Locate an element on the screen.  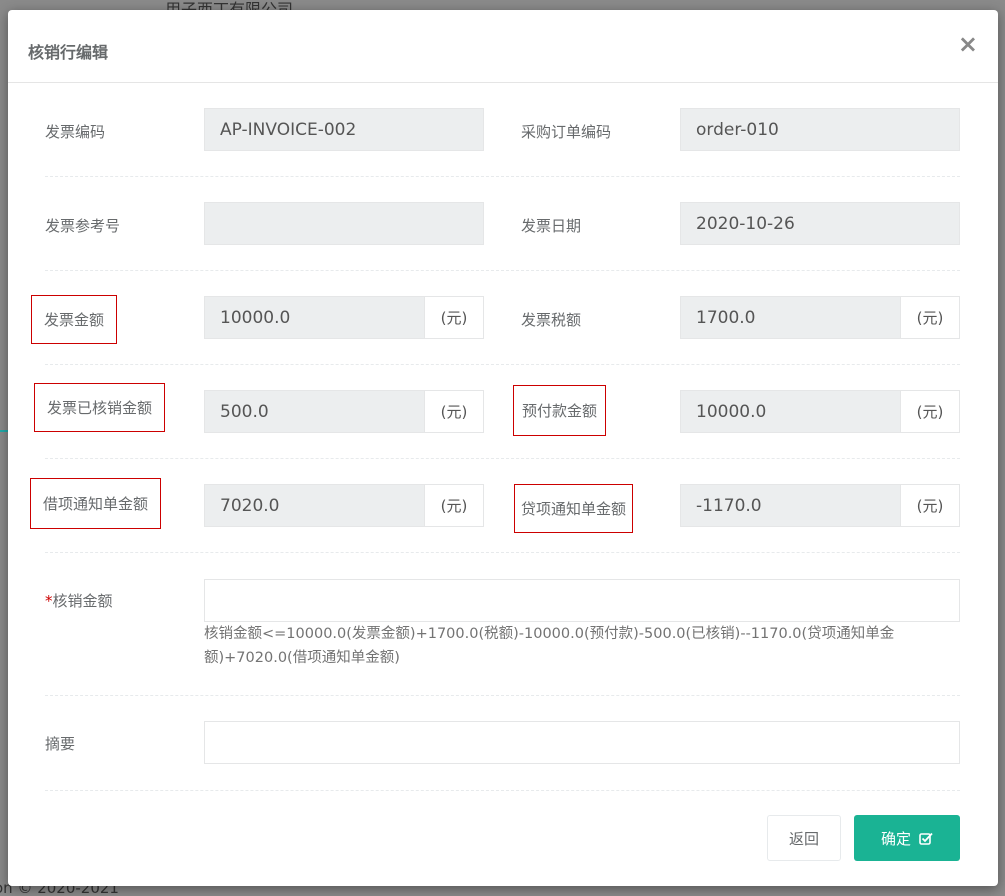
modal-title: 核销行编辑 is located at coordinates (68, 52).